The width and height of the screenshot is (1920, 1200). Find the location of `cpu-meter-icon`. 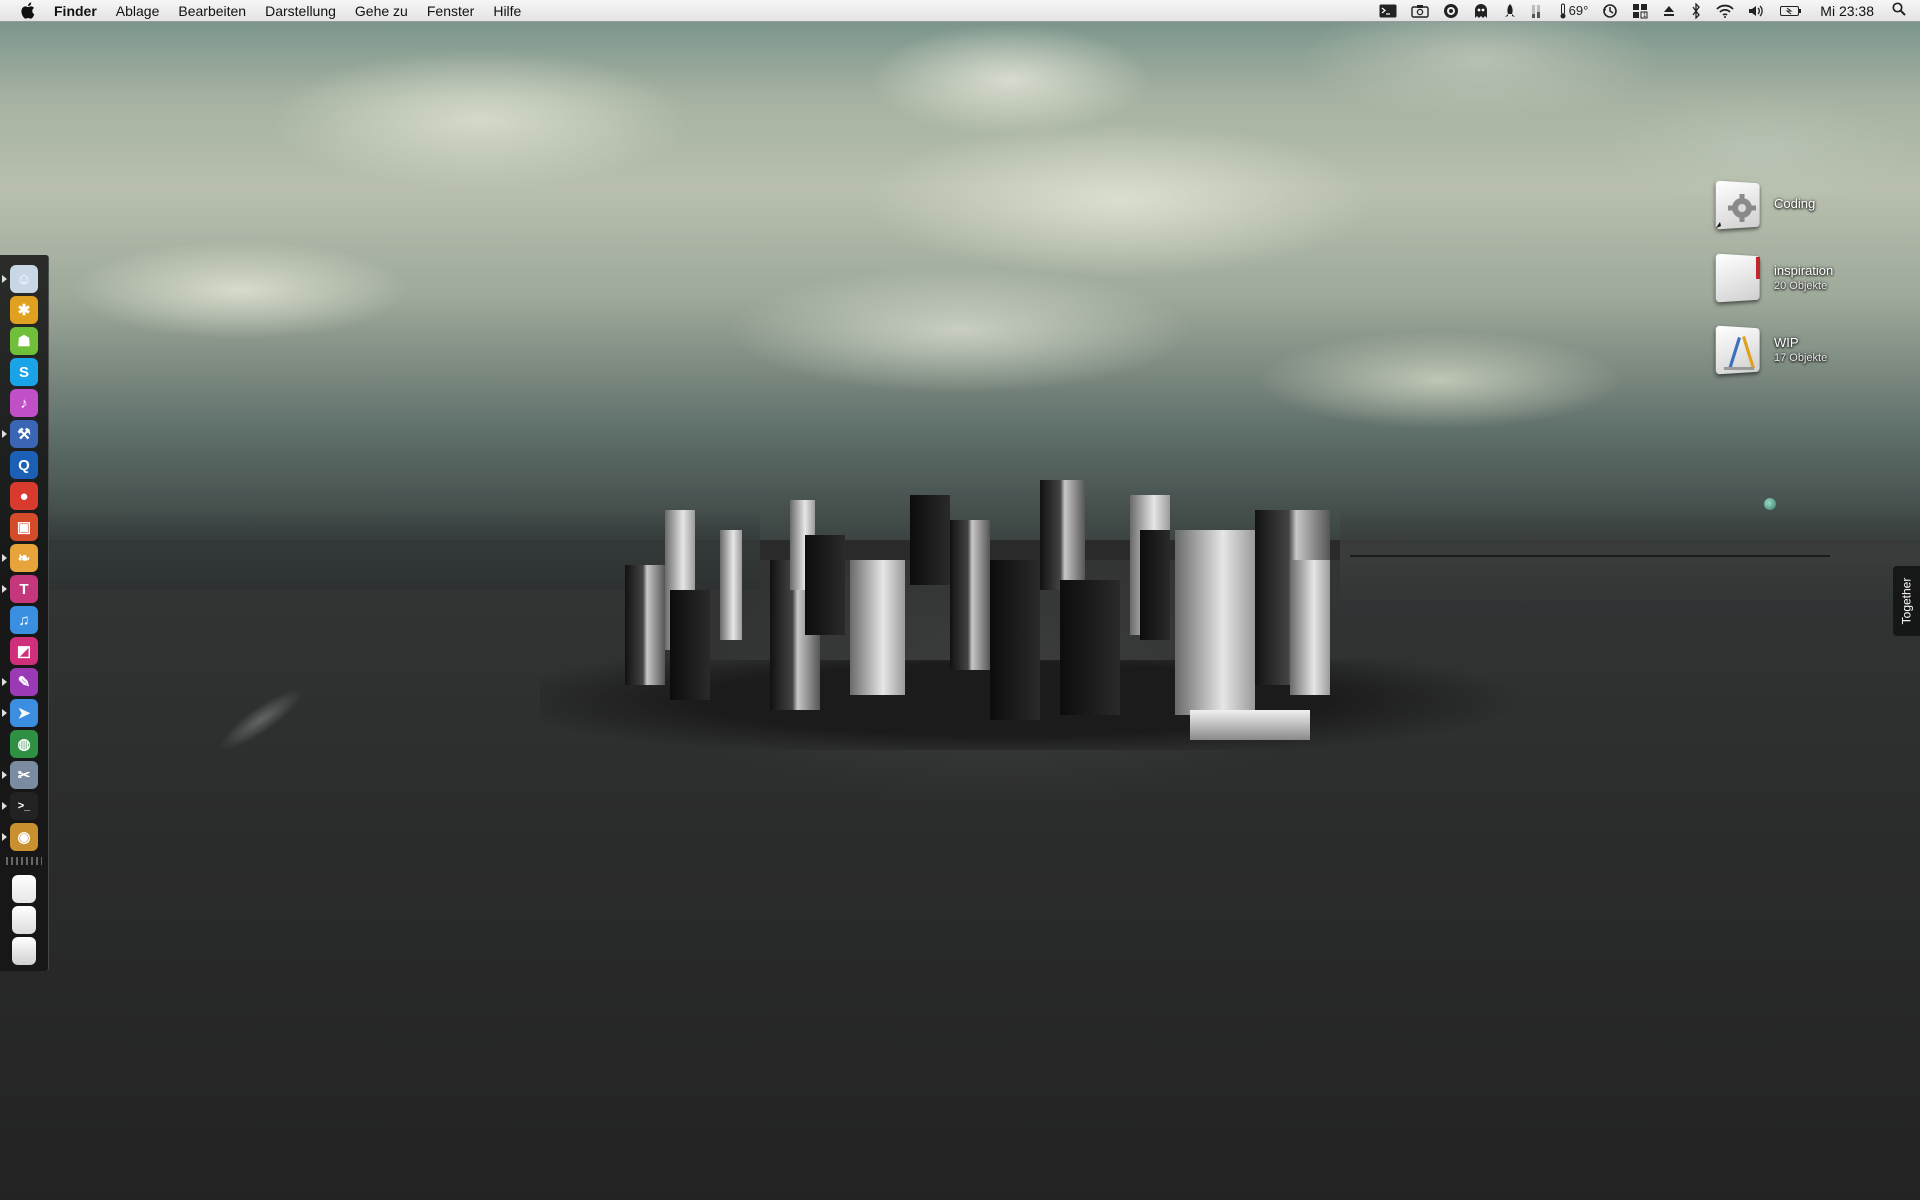

cpu-meter-icon is located at coordinates (1538, 11).